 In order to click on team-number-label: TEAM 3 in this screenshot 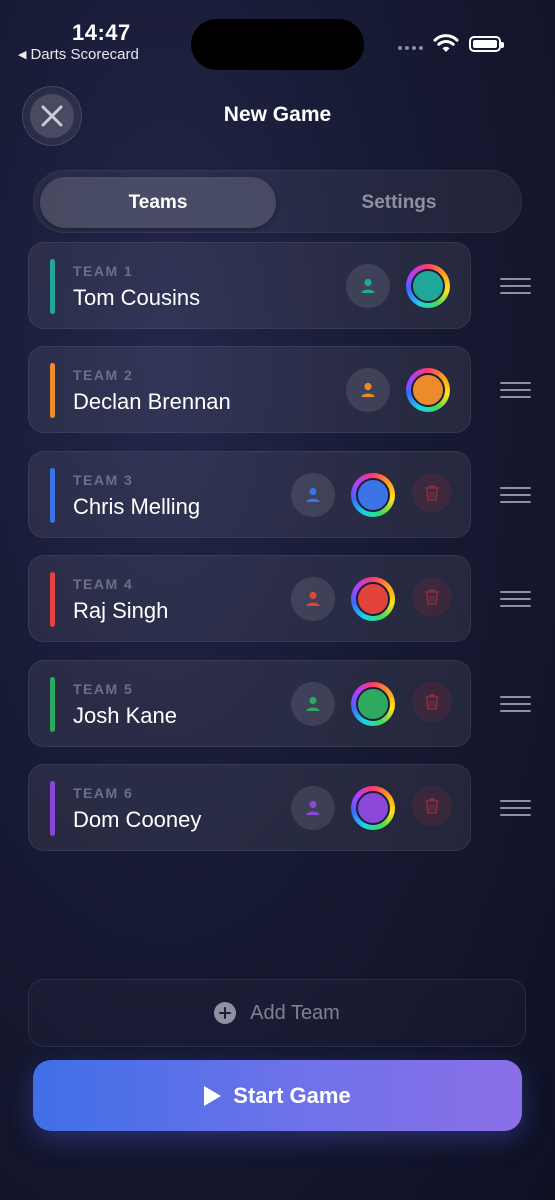, I will do `click(103, 480)`.